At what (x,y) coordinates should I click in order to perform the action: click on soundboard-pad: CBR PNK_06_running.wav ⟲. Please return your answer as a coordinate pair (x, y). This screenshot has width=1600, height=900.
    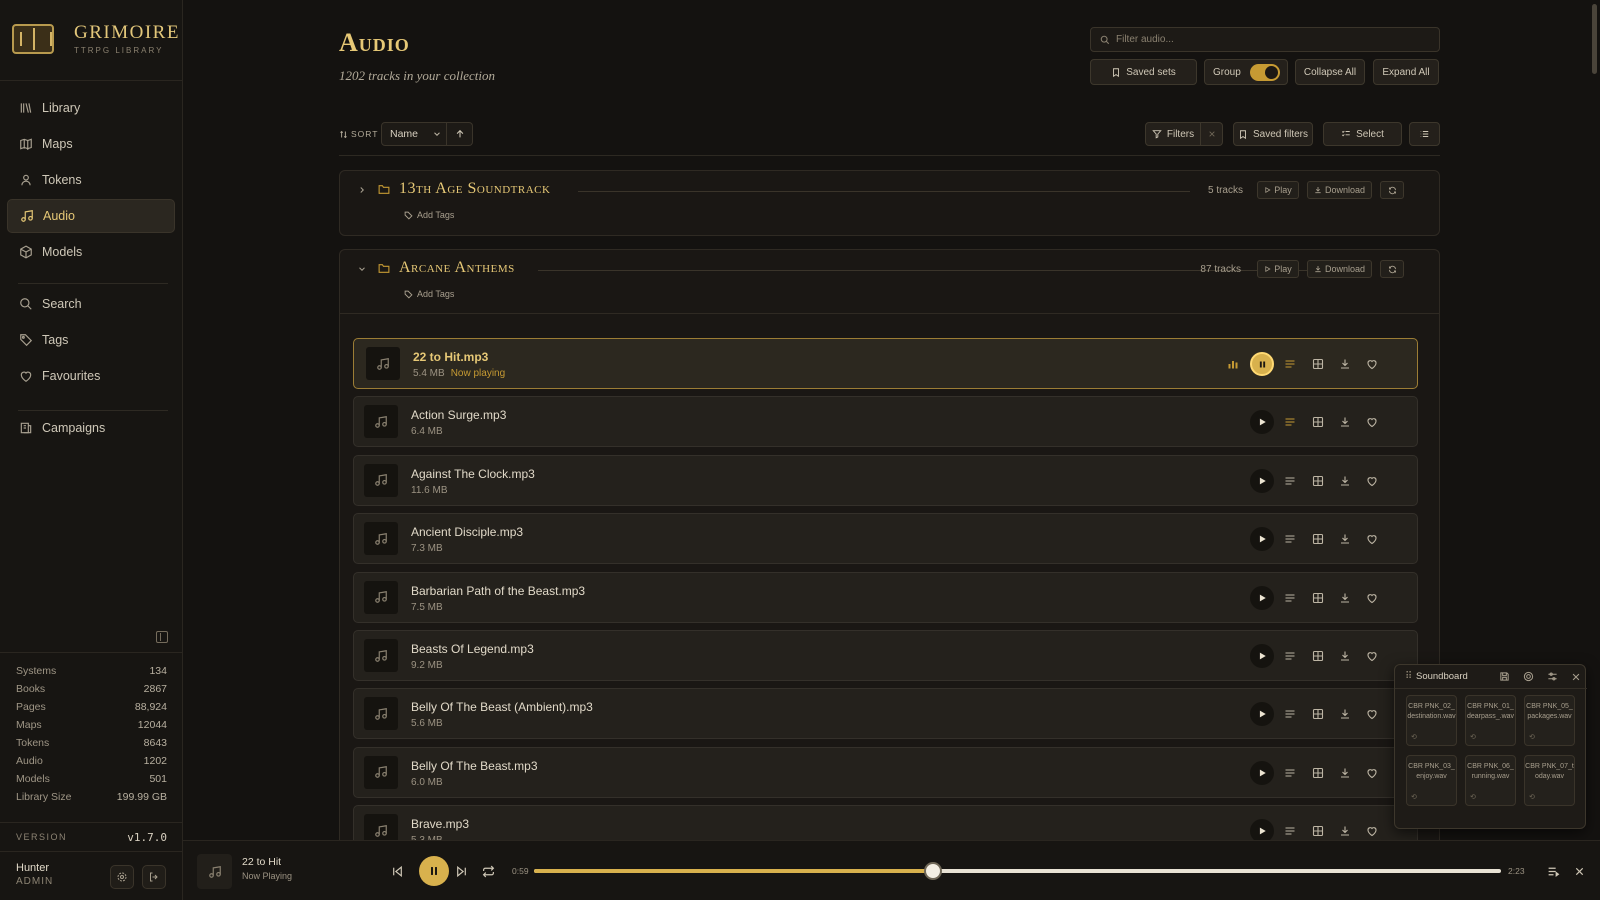
    Looking at the image, I should click on (1490, 780).